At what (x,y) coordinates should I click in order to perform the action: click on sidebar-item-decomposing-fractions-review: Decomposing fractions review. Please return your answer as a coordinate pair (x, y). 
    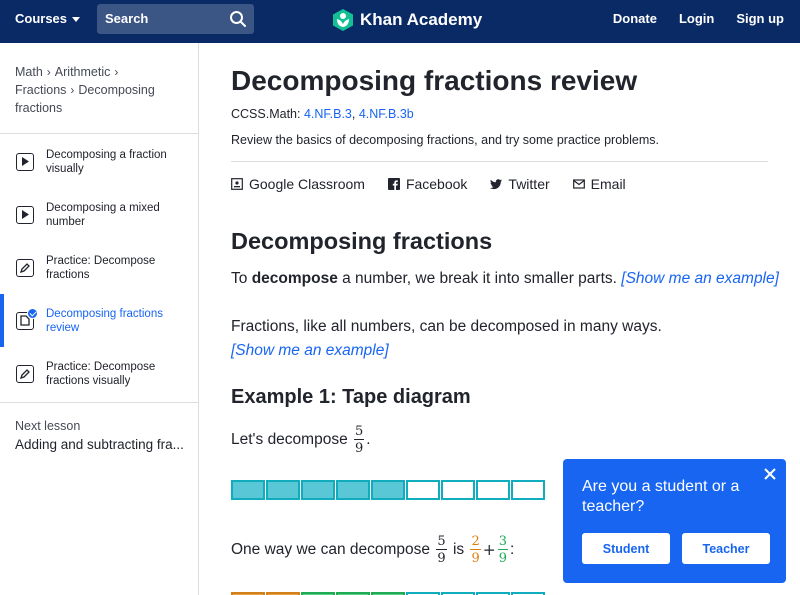
    Looking at the image, I should click on (99, 320).